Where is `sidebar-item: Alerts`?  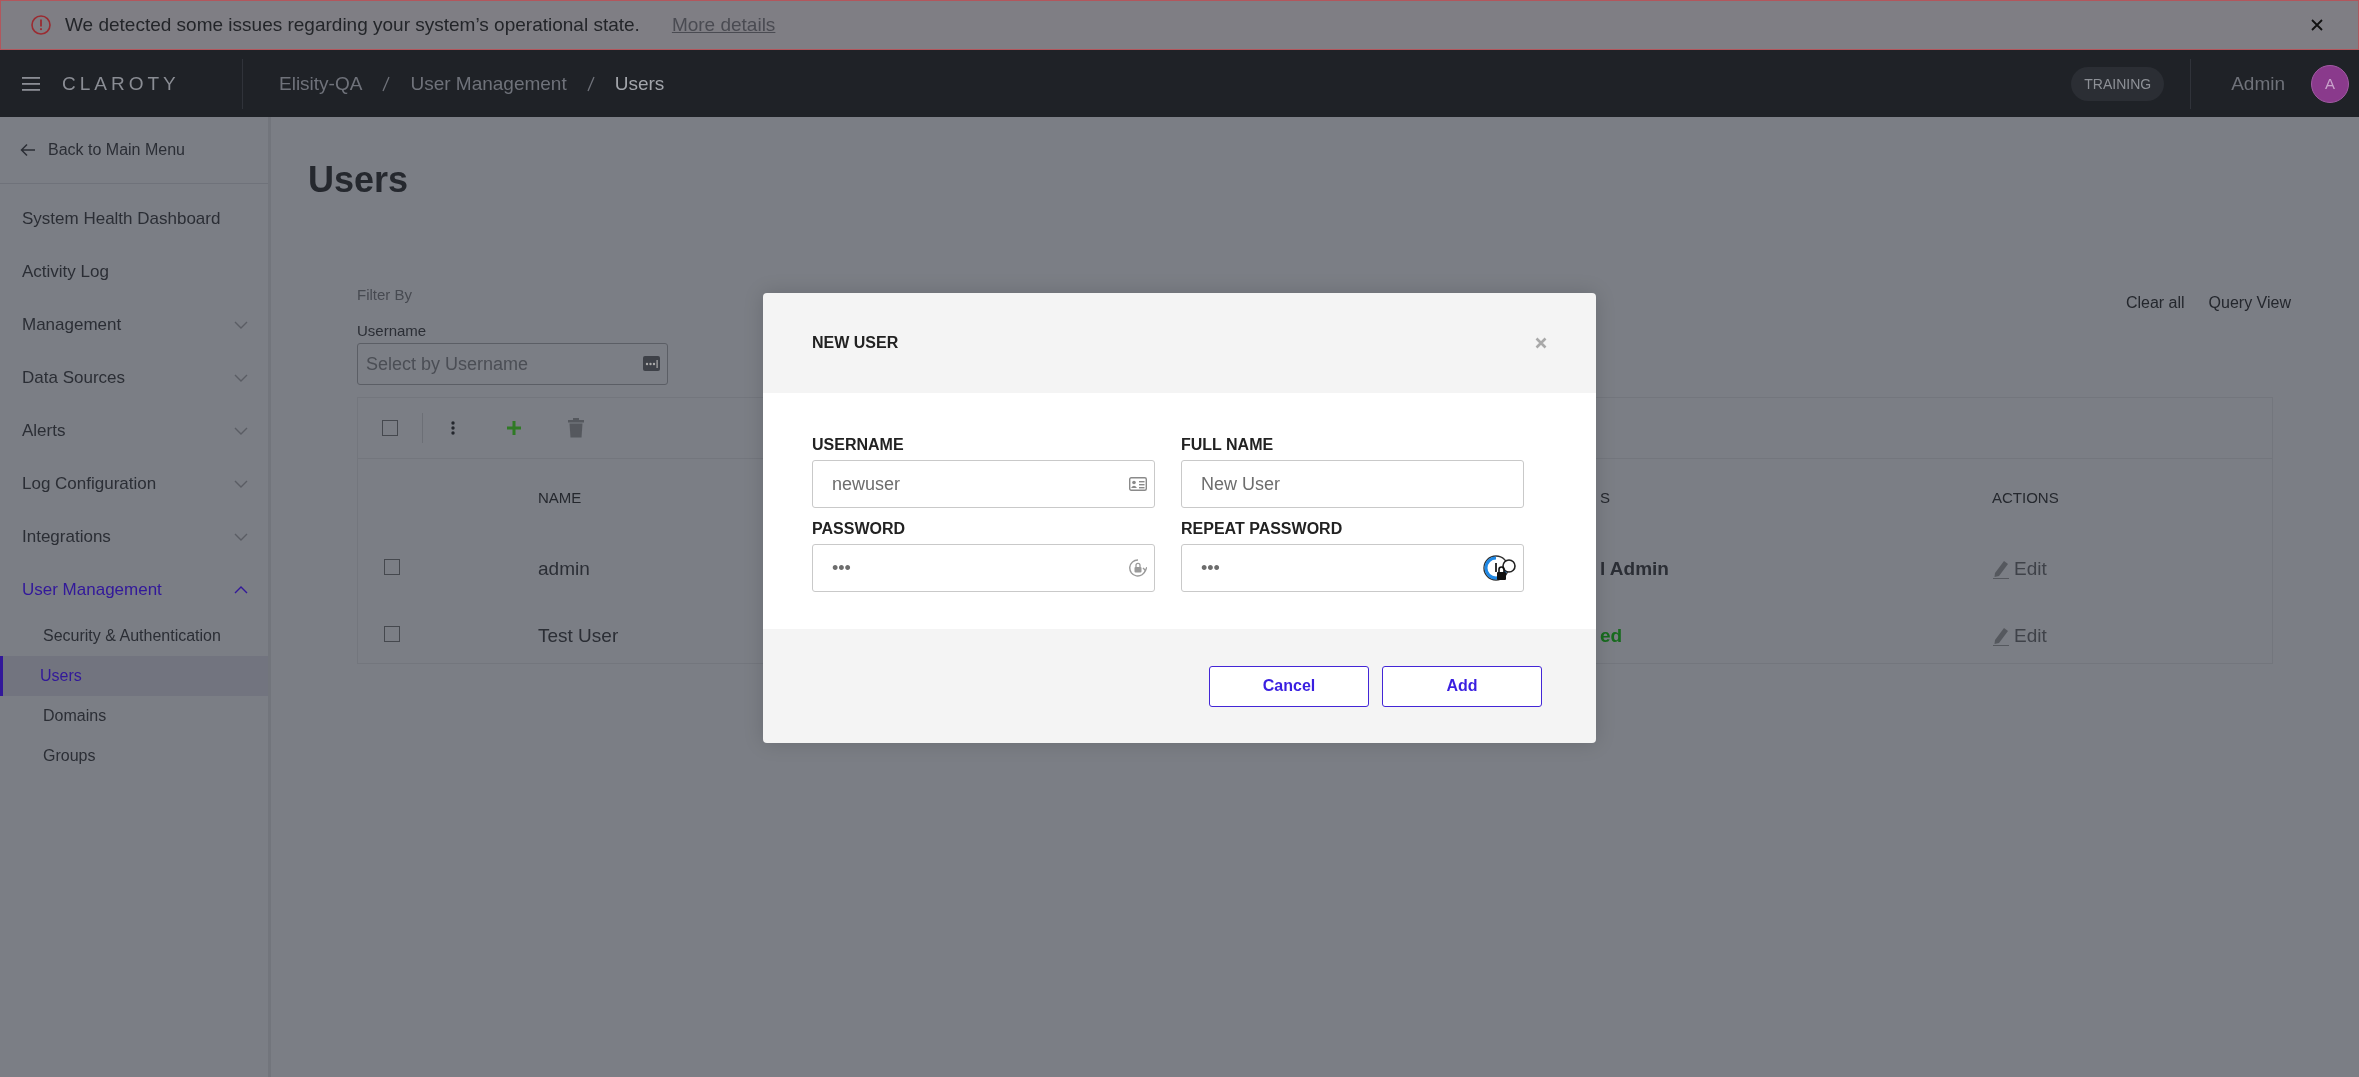 sidebar-item: Alerts is located at coordinates (134, 430).